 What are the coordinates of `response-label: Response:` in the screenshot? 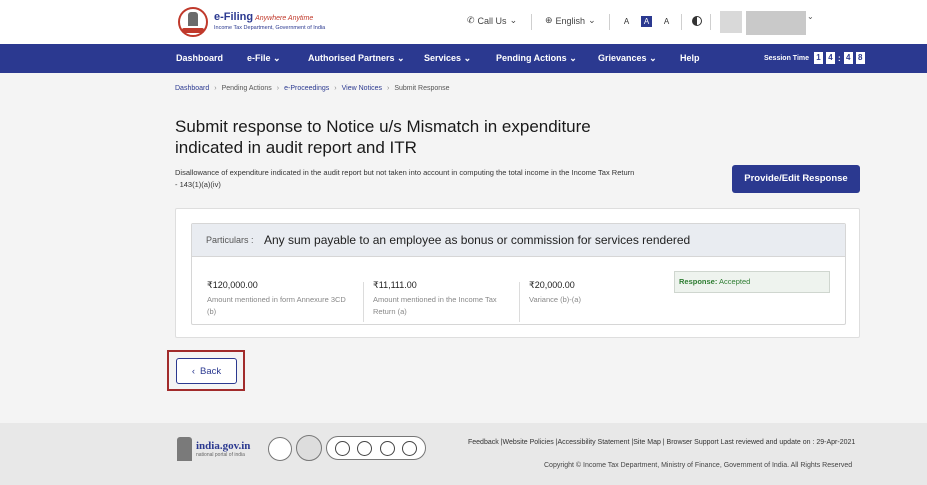 It's located at (698, 281).